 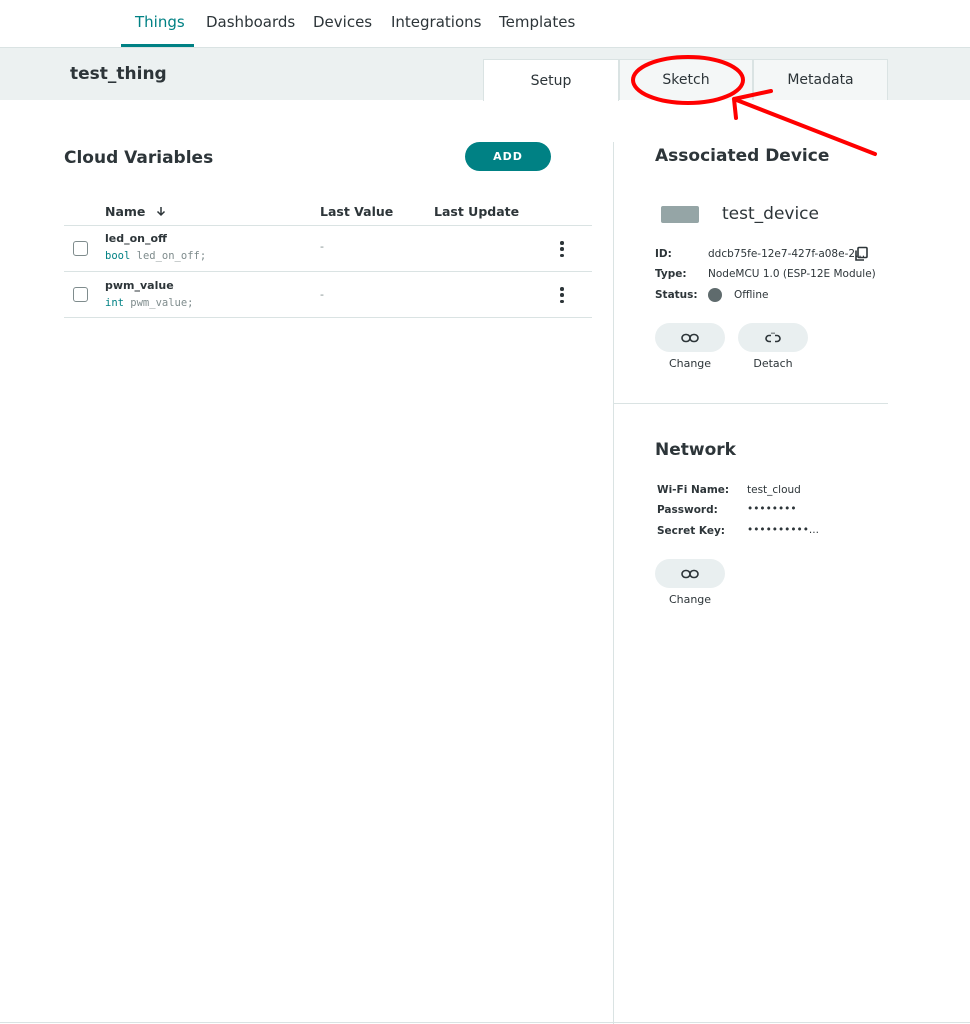 I want to click on copy-icon, so click(x=861, y=254).